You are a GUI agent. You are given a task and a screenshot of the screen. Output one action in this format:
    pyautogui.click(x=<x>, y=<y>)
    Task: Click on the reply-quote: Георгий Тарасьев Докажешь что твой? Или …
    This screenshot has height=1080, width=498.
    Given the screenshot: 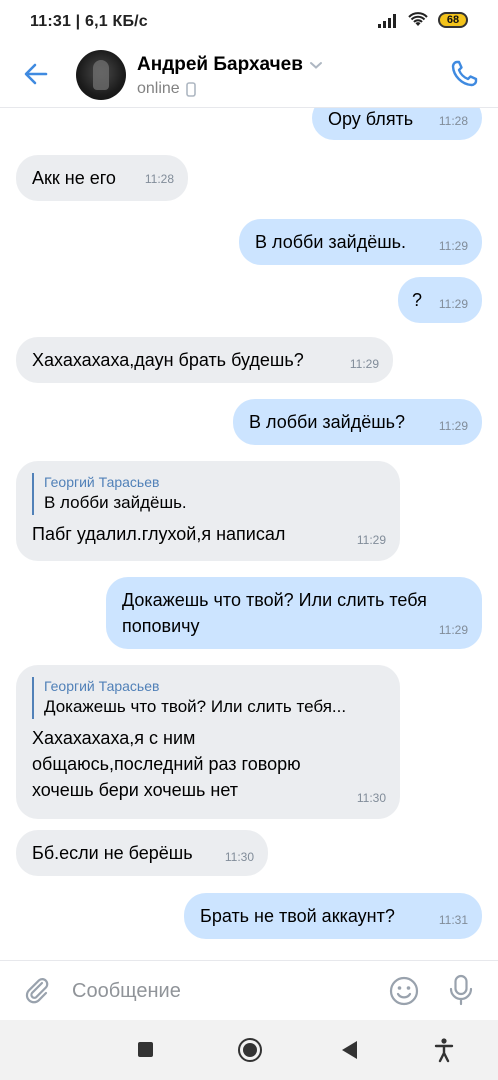 What is the action you would take?
    pyautogui.click(x=216, y=698)
    